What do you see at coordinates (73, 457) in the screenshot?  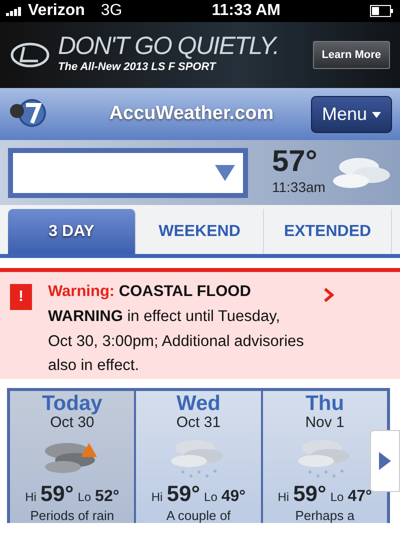 I see `forecast-day-card: Today Oct 30 Hi 59° Lo 52° Periods of rain` at bounding box center [73, 457].